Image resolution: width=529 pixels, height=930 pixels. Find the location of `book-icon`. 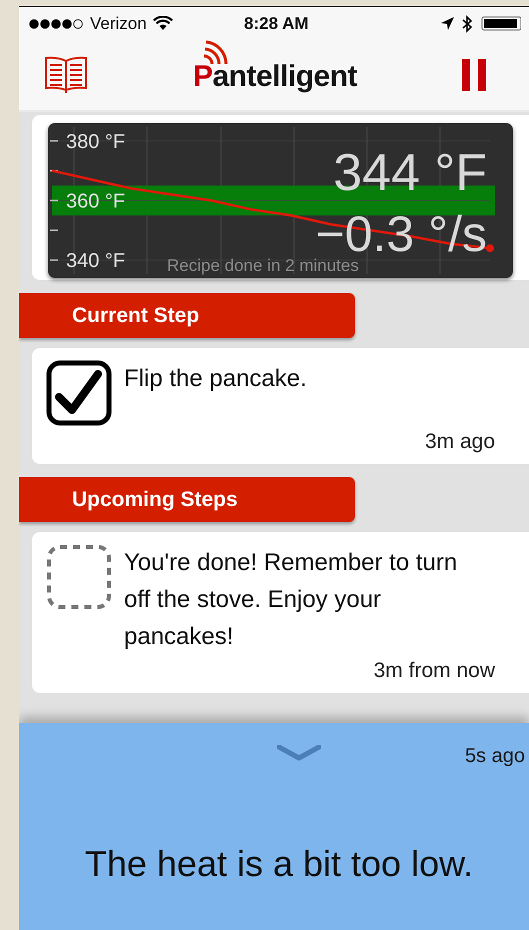

book-icon is located at coordinates (66, 75).